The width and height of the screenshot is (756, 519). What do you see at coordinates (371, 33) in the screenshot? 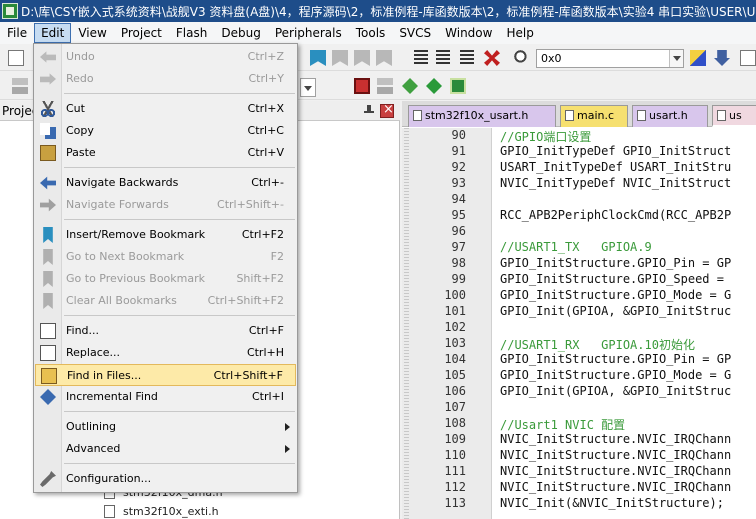
I see `menu-tools: Tools` at bounding box center [371, 33].